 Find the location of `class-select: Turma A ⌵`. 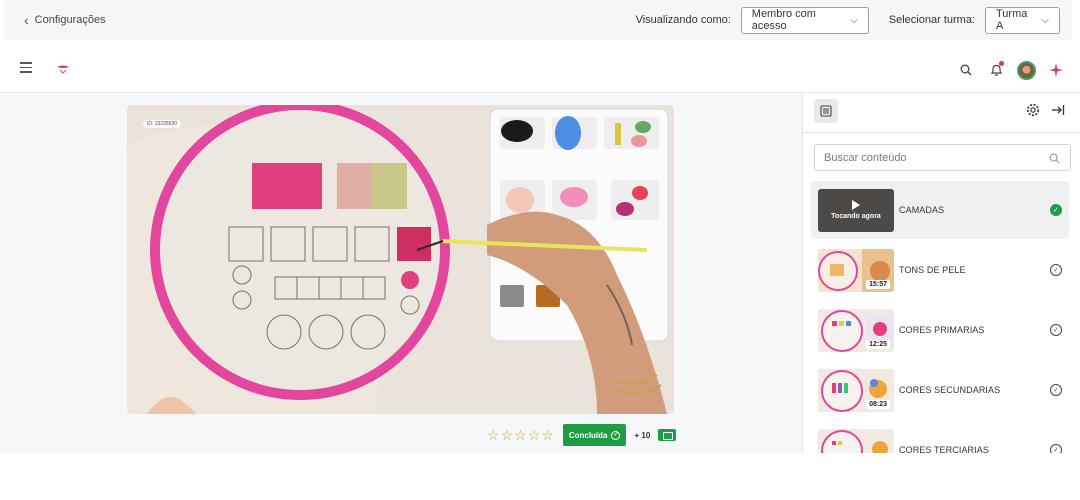

class-select: Turma A ⌵ is located at coordinates (1022, 20).